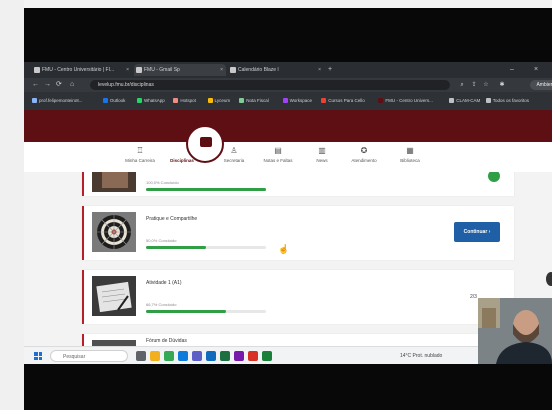 This screenshot has height=410, width=552. Describe the element at coordinates (298, 340) in the screenshot. I see `activity-card: Fórum de Dúvidas` at that location.